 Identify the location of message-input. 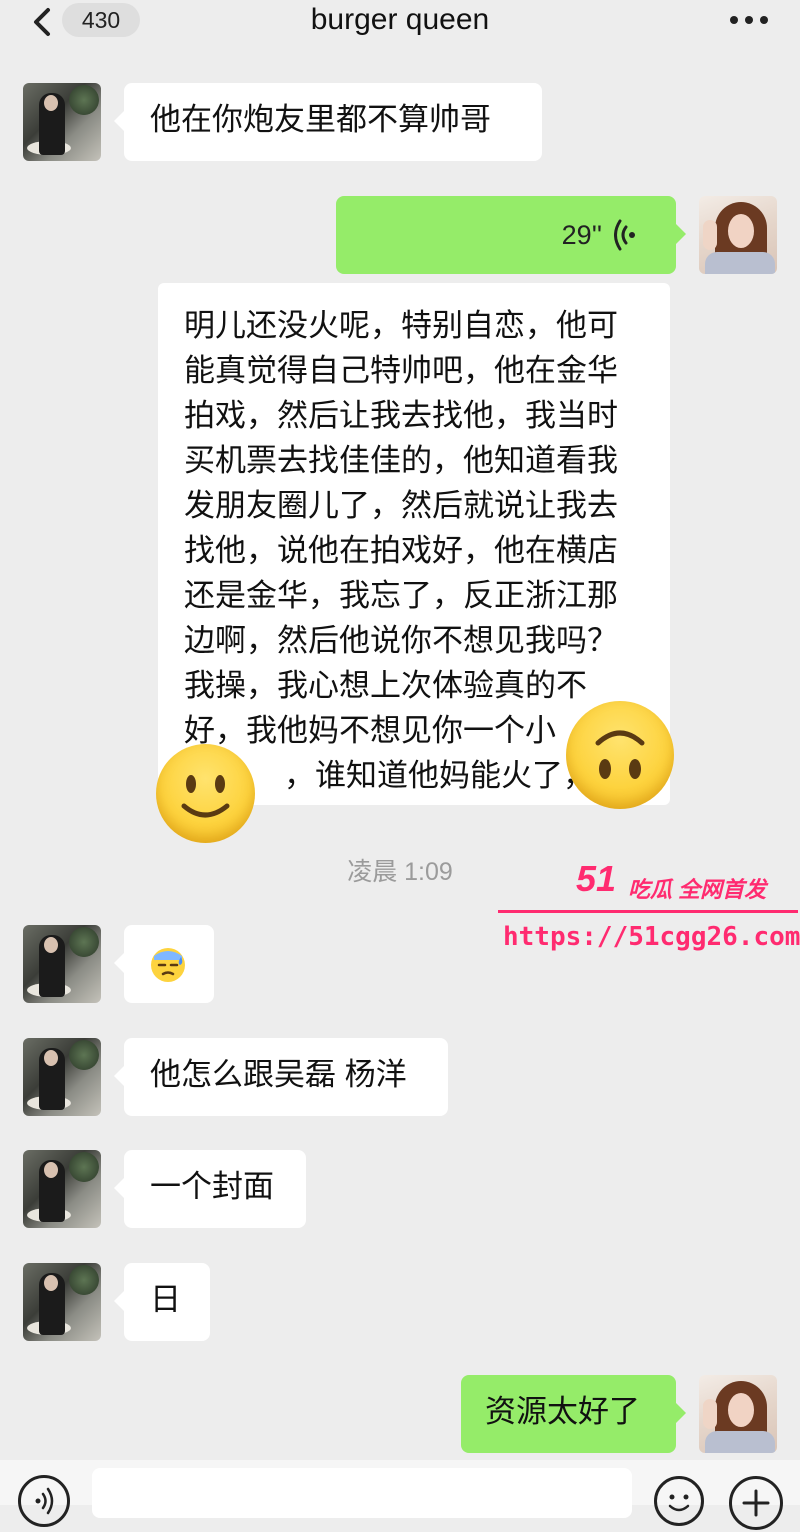
(362, 1493).